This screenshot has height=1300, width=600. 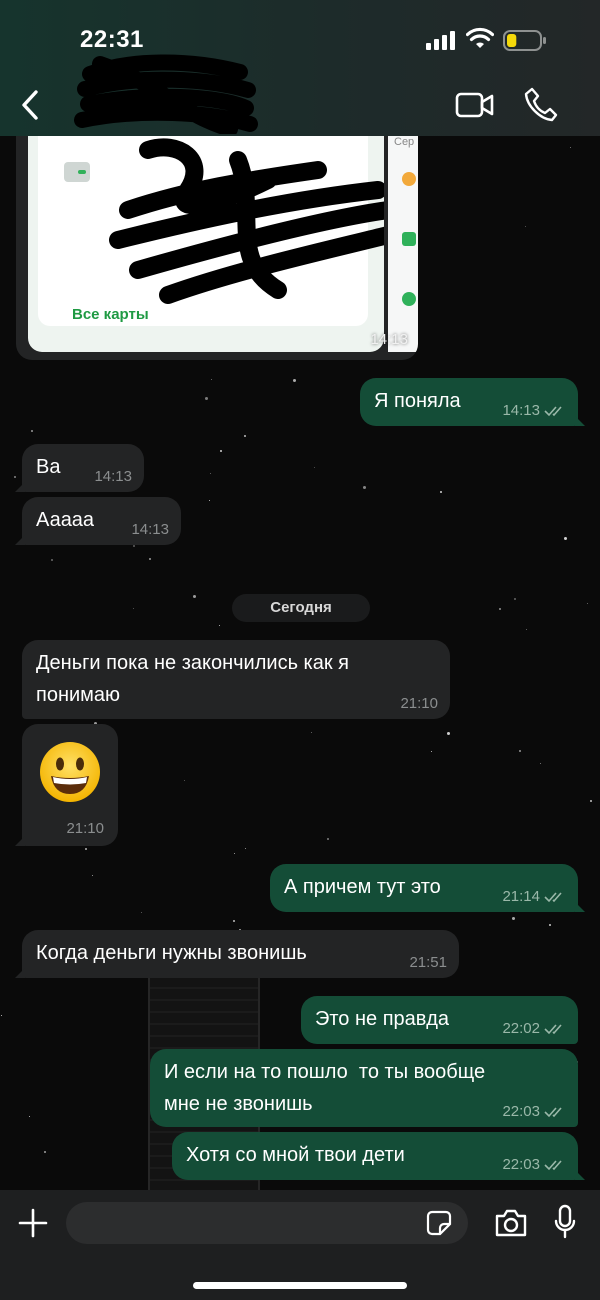 I want to click on message-meta: 22:02, so click(x=534, y=1029).